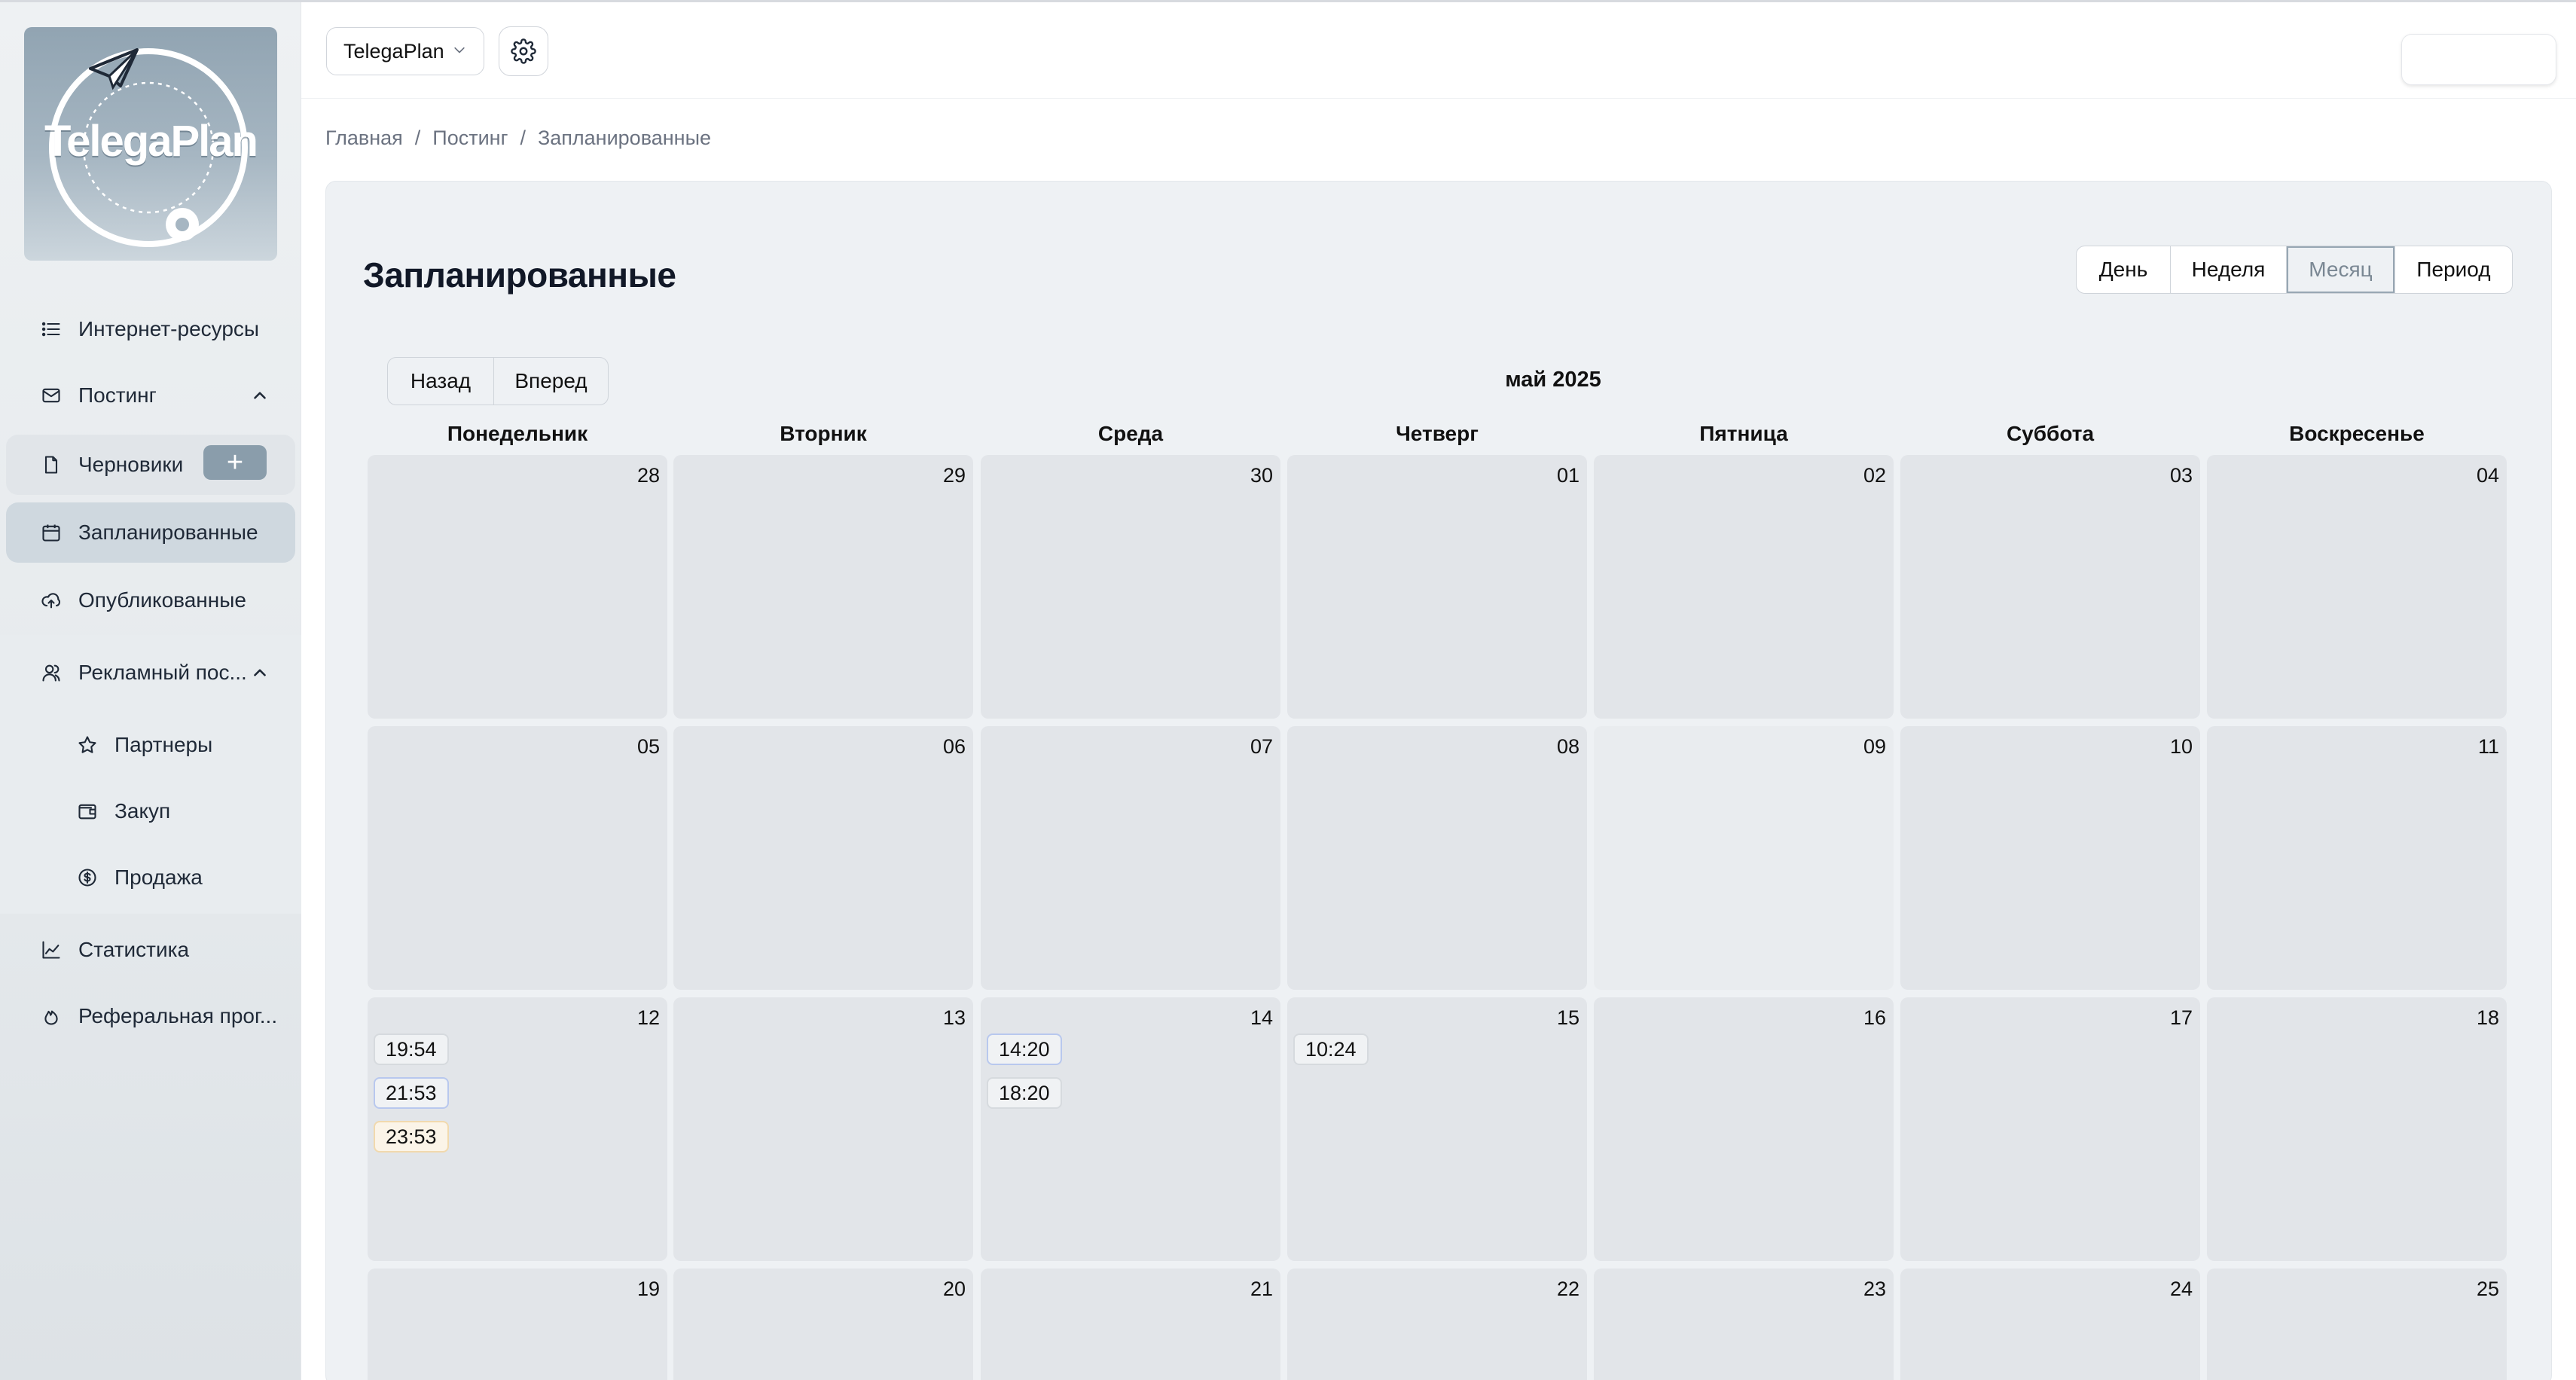  Describe the element at coordinates (523, 51) in the screenshot. I see `settings-button` at that location.